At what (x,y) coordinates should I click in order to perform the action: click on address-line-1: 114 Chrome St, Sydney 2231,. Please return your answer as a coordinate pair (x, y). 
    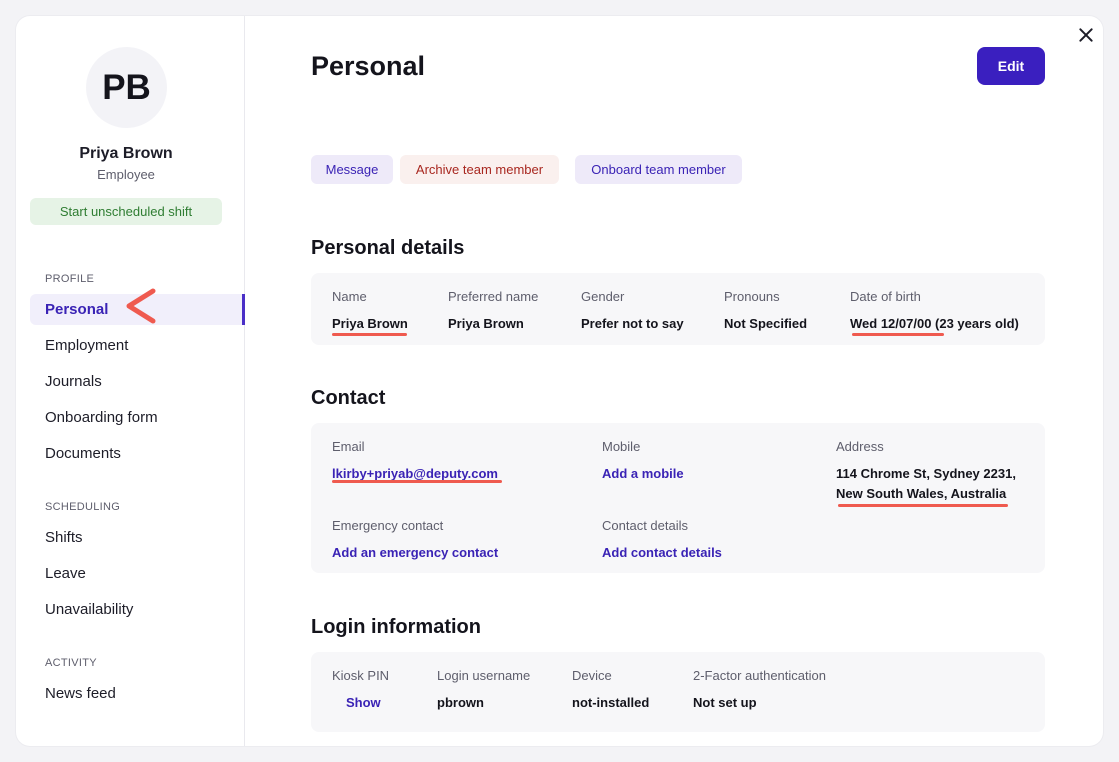
    Looking at the image, I should click on (926, 473).